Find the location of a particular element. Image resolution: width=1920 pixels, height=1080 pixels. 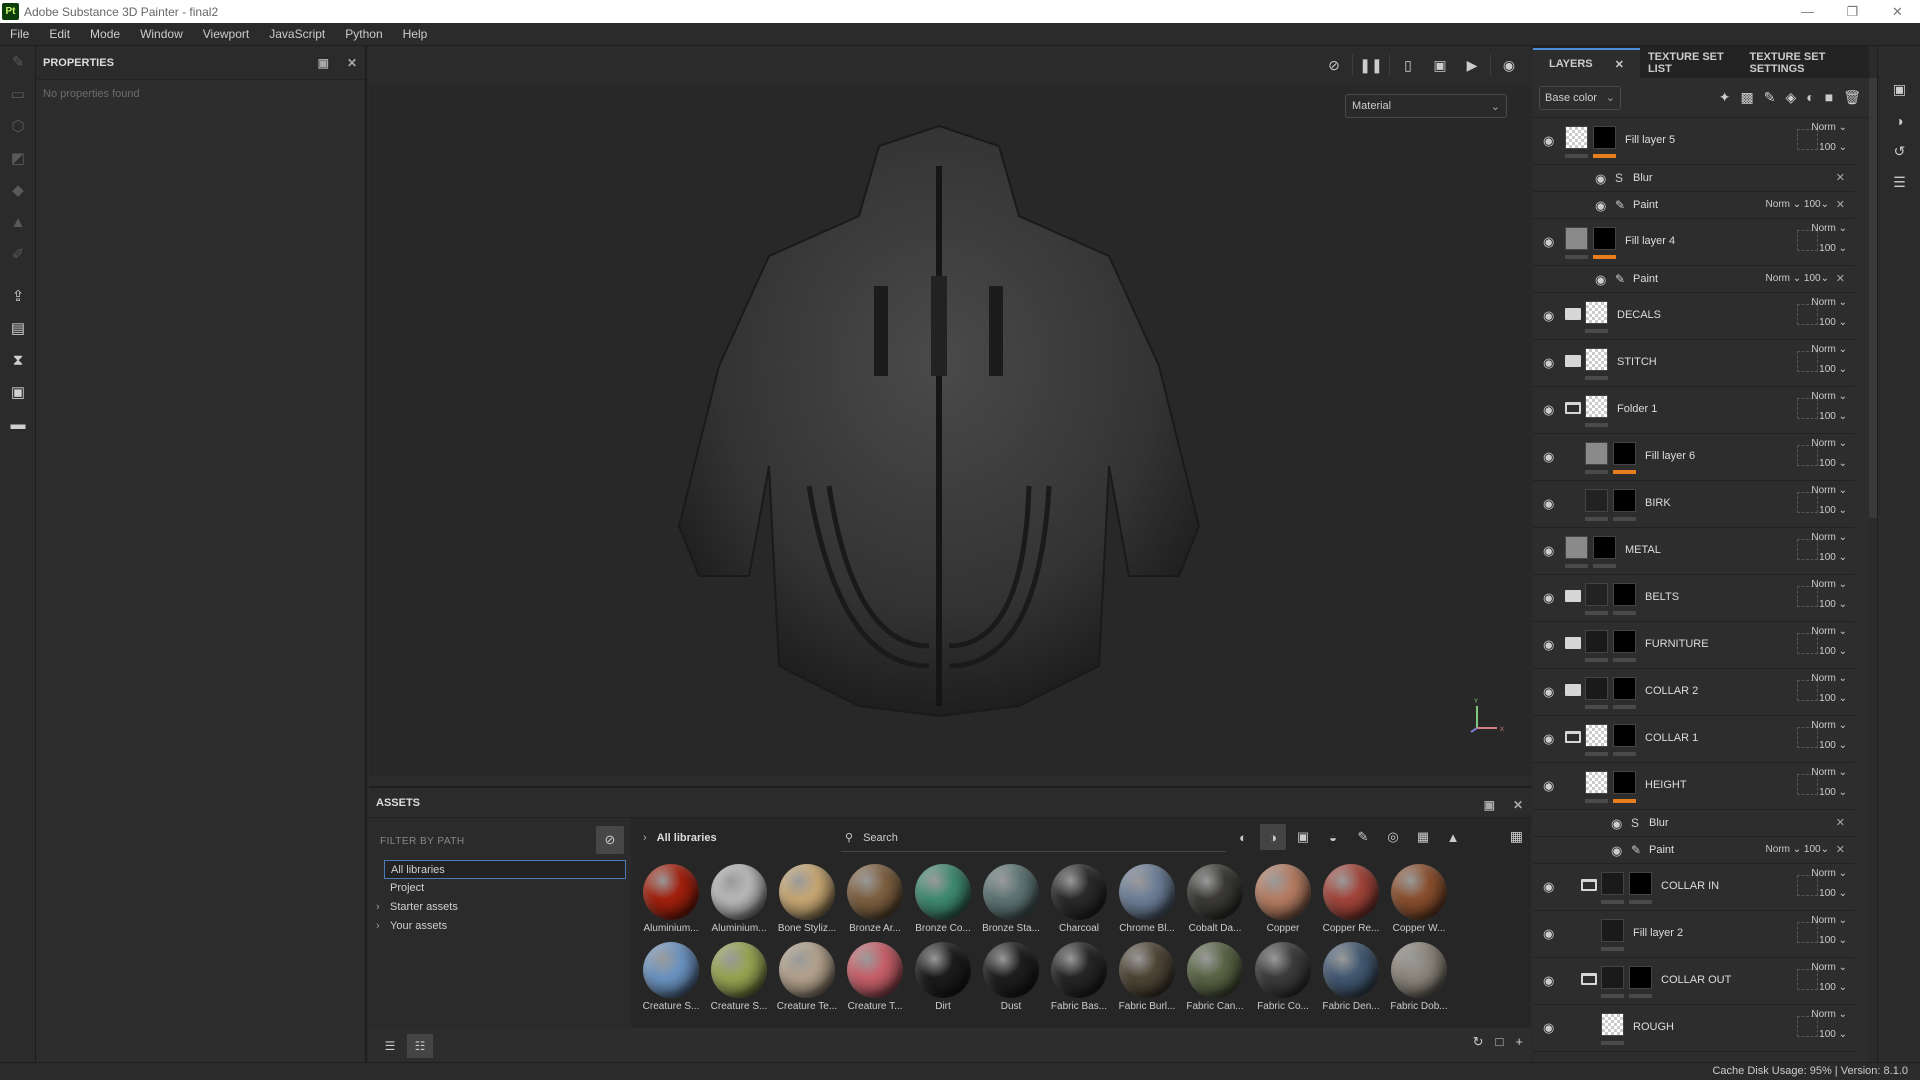

close-icon: ✕ is located at coordinates (1897, 11).